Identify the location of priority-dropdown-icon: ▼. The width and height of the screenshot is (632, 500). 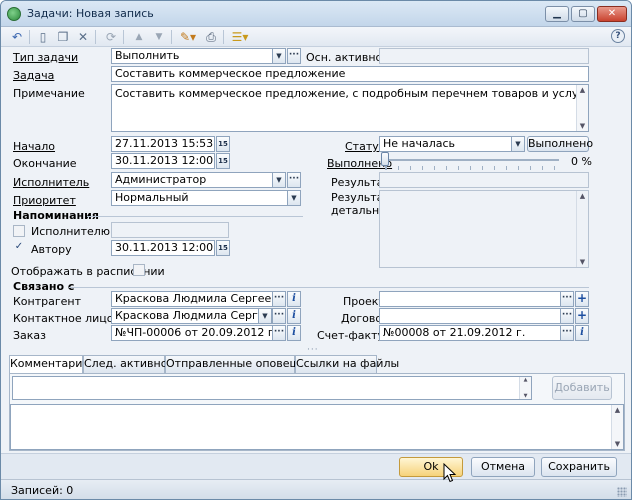
(294, 198).